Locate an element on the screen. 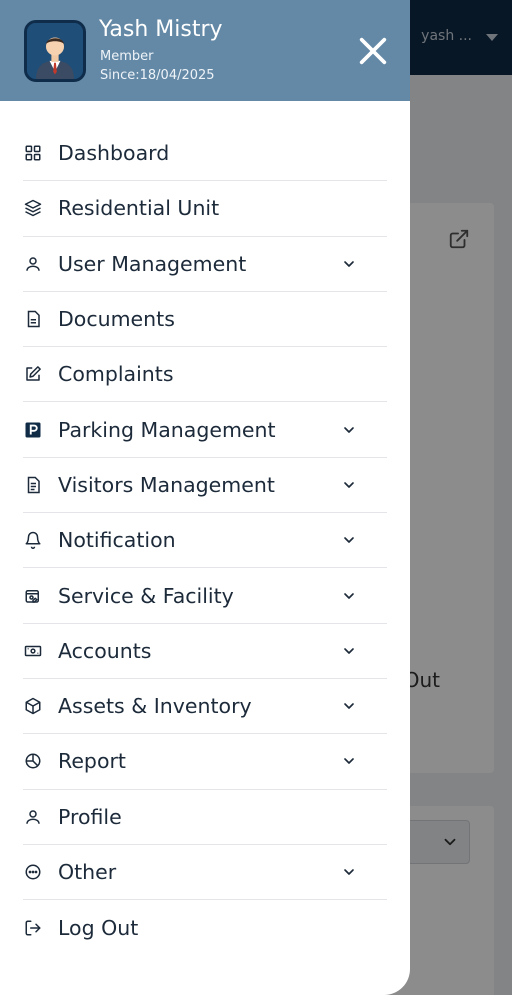 This screenshot has width=512, height=995. menu-item-dashboard: Dashboard is located at coordinates (205, 154).